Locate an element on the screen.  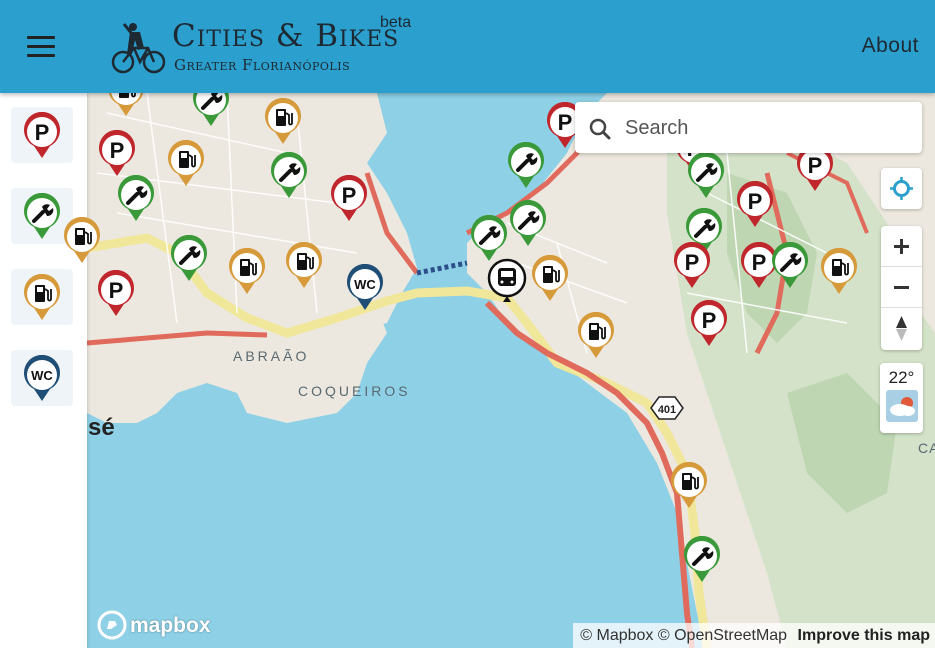
zoom-in-icon is located at coordinates (901, 246).